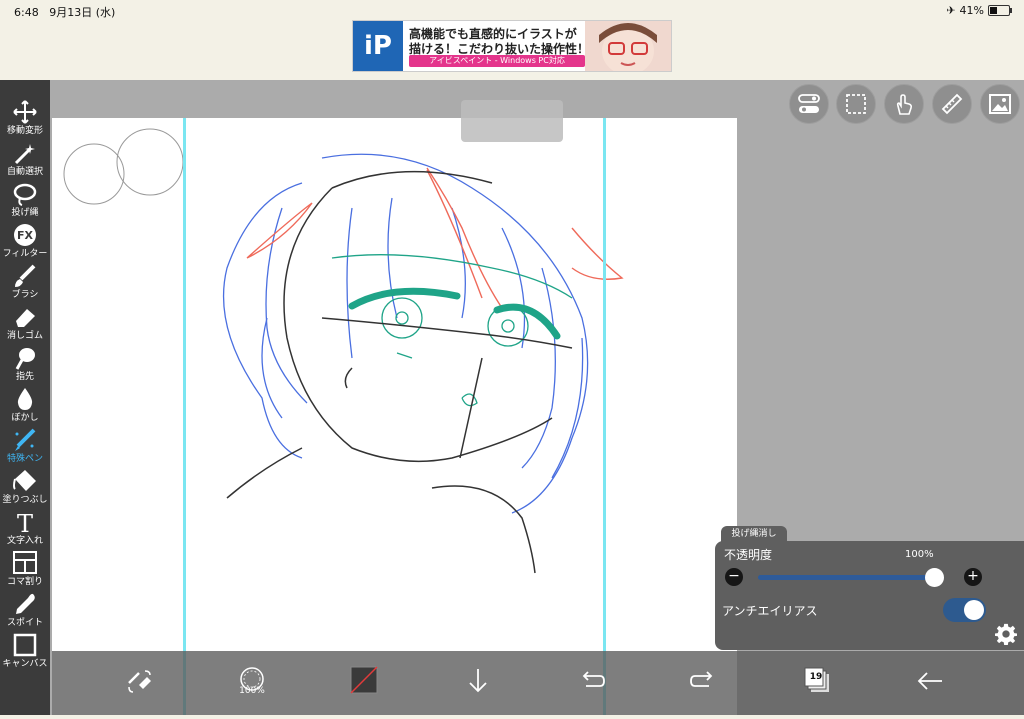 The image size is (1024, 719). What do you see at coordinates (24, 459) in the screenshot?
I see `tool-label: 特殊ペン` at bounding box center [24, 459].